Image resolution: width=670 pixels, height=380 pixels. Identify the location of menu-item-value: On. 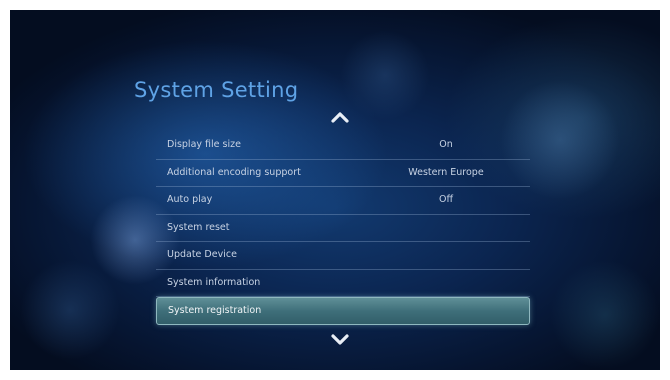
(446, 144).